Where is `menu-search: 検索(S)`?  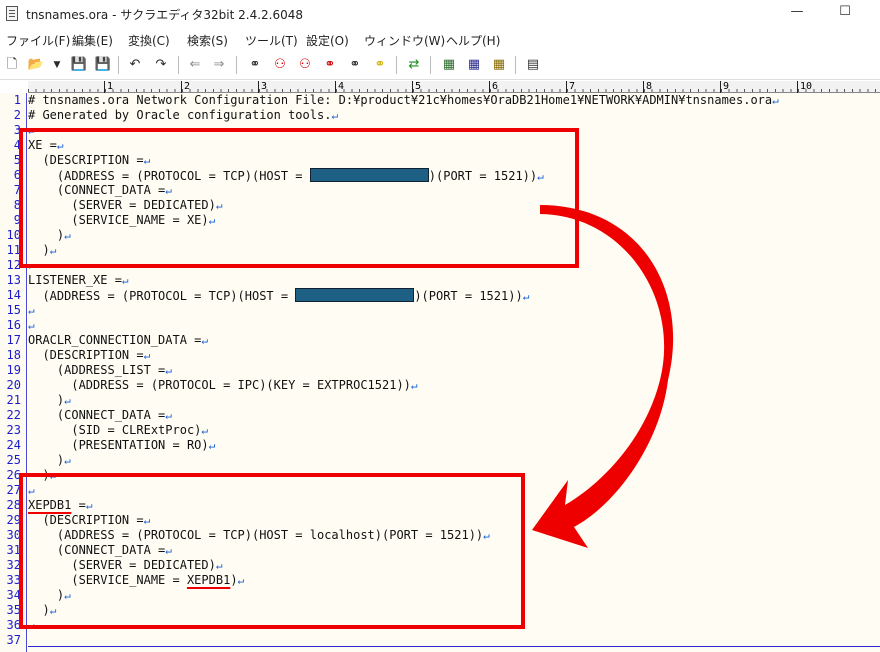
menu-search: 検索(S) is located at coordinates (207, 40).